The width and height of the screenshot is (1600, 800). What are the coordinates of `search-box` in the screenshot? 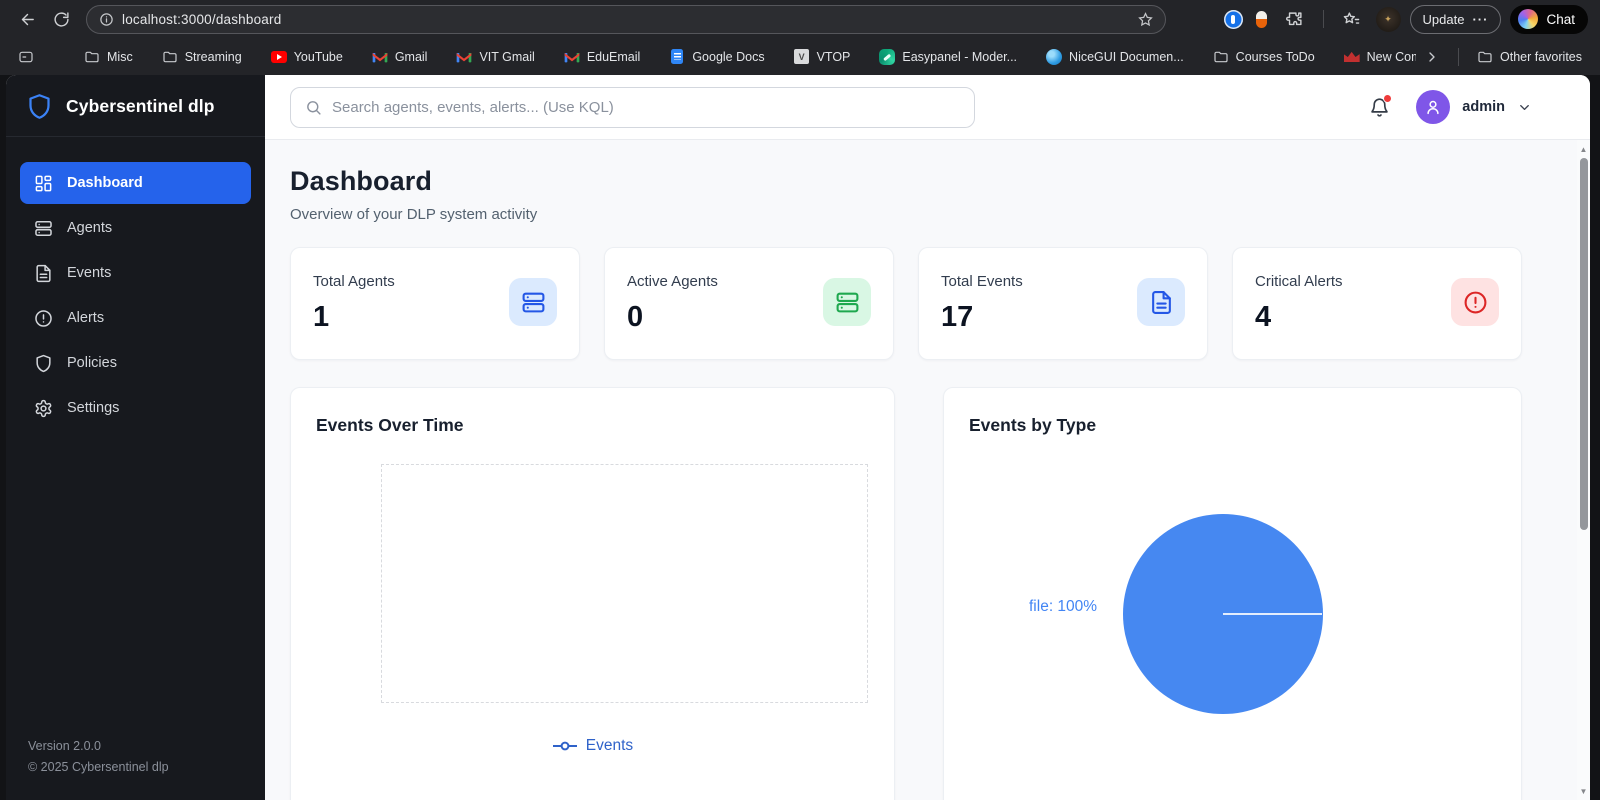 It's located at (632, 107).